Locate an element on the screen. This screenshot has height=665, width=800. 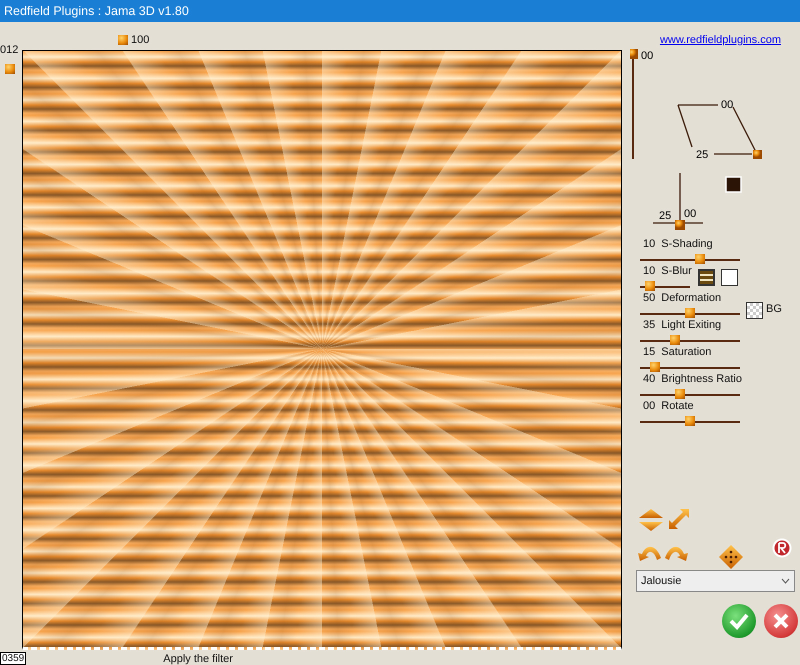
slider-label: S-Blur is located at coordinates (676, 270).